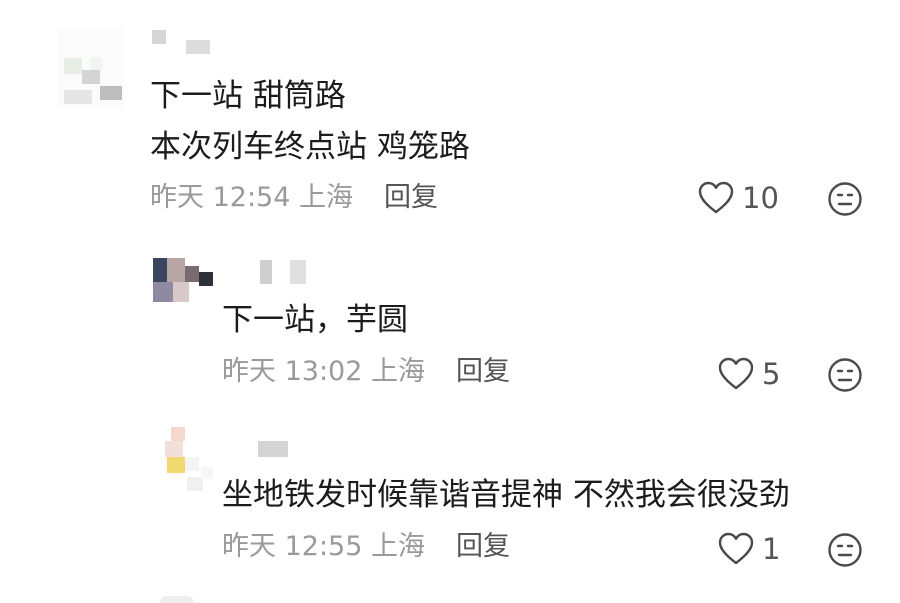 This screenshot has width=900, height=603. Describe the element at coordinates (248, 96) in the screenshot. I see `comment-text-line-1: 下一站 甜筒路` at that location.